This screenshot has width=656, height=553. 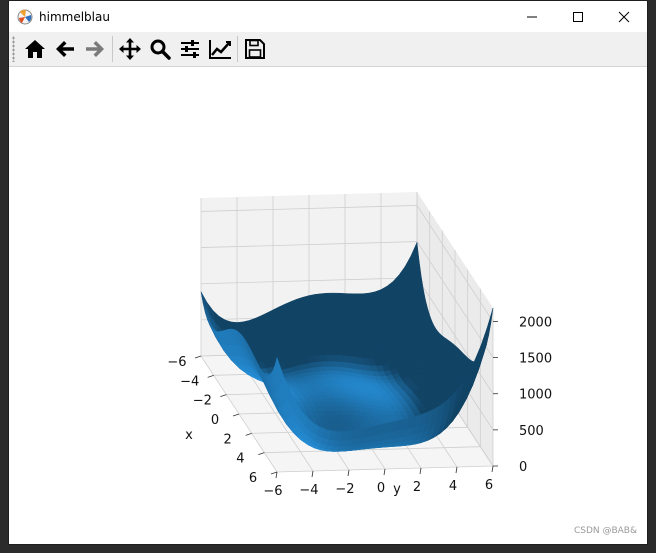 I want to click on line-chart-icon, so click(x=220, y=49).